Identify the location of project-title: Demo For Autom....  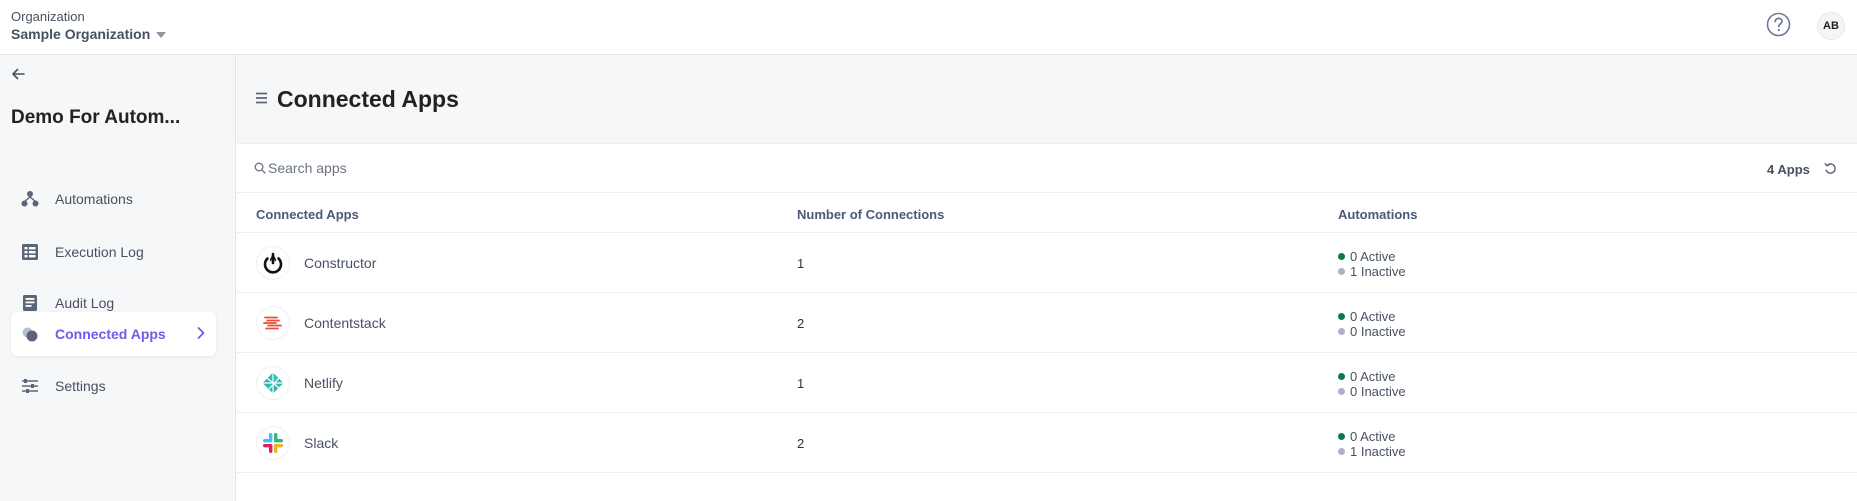
(96, 117).